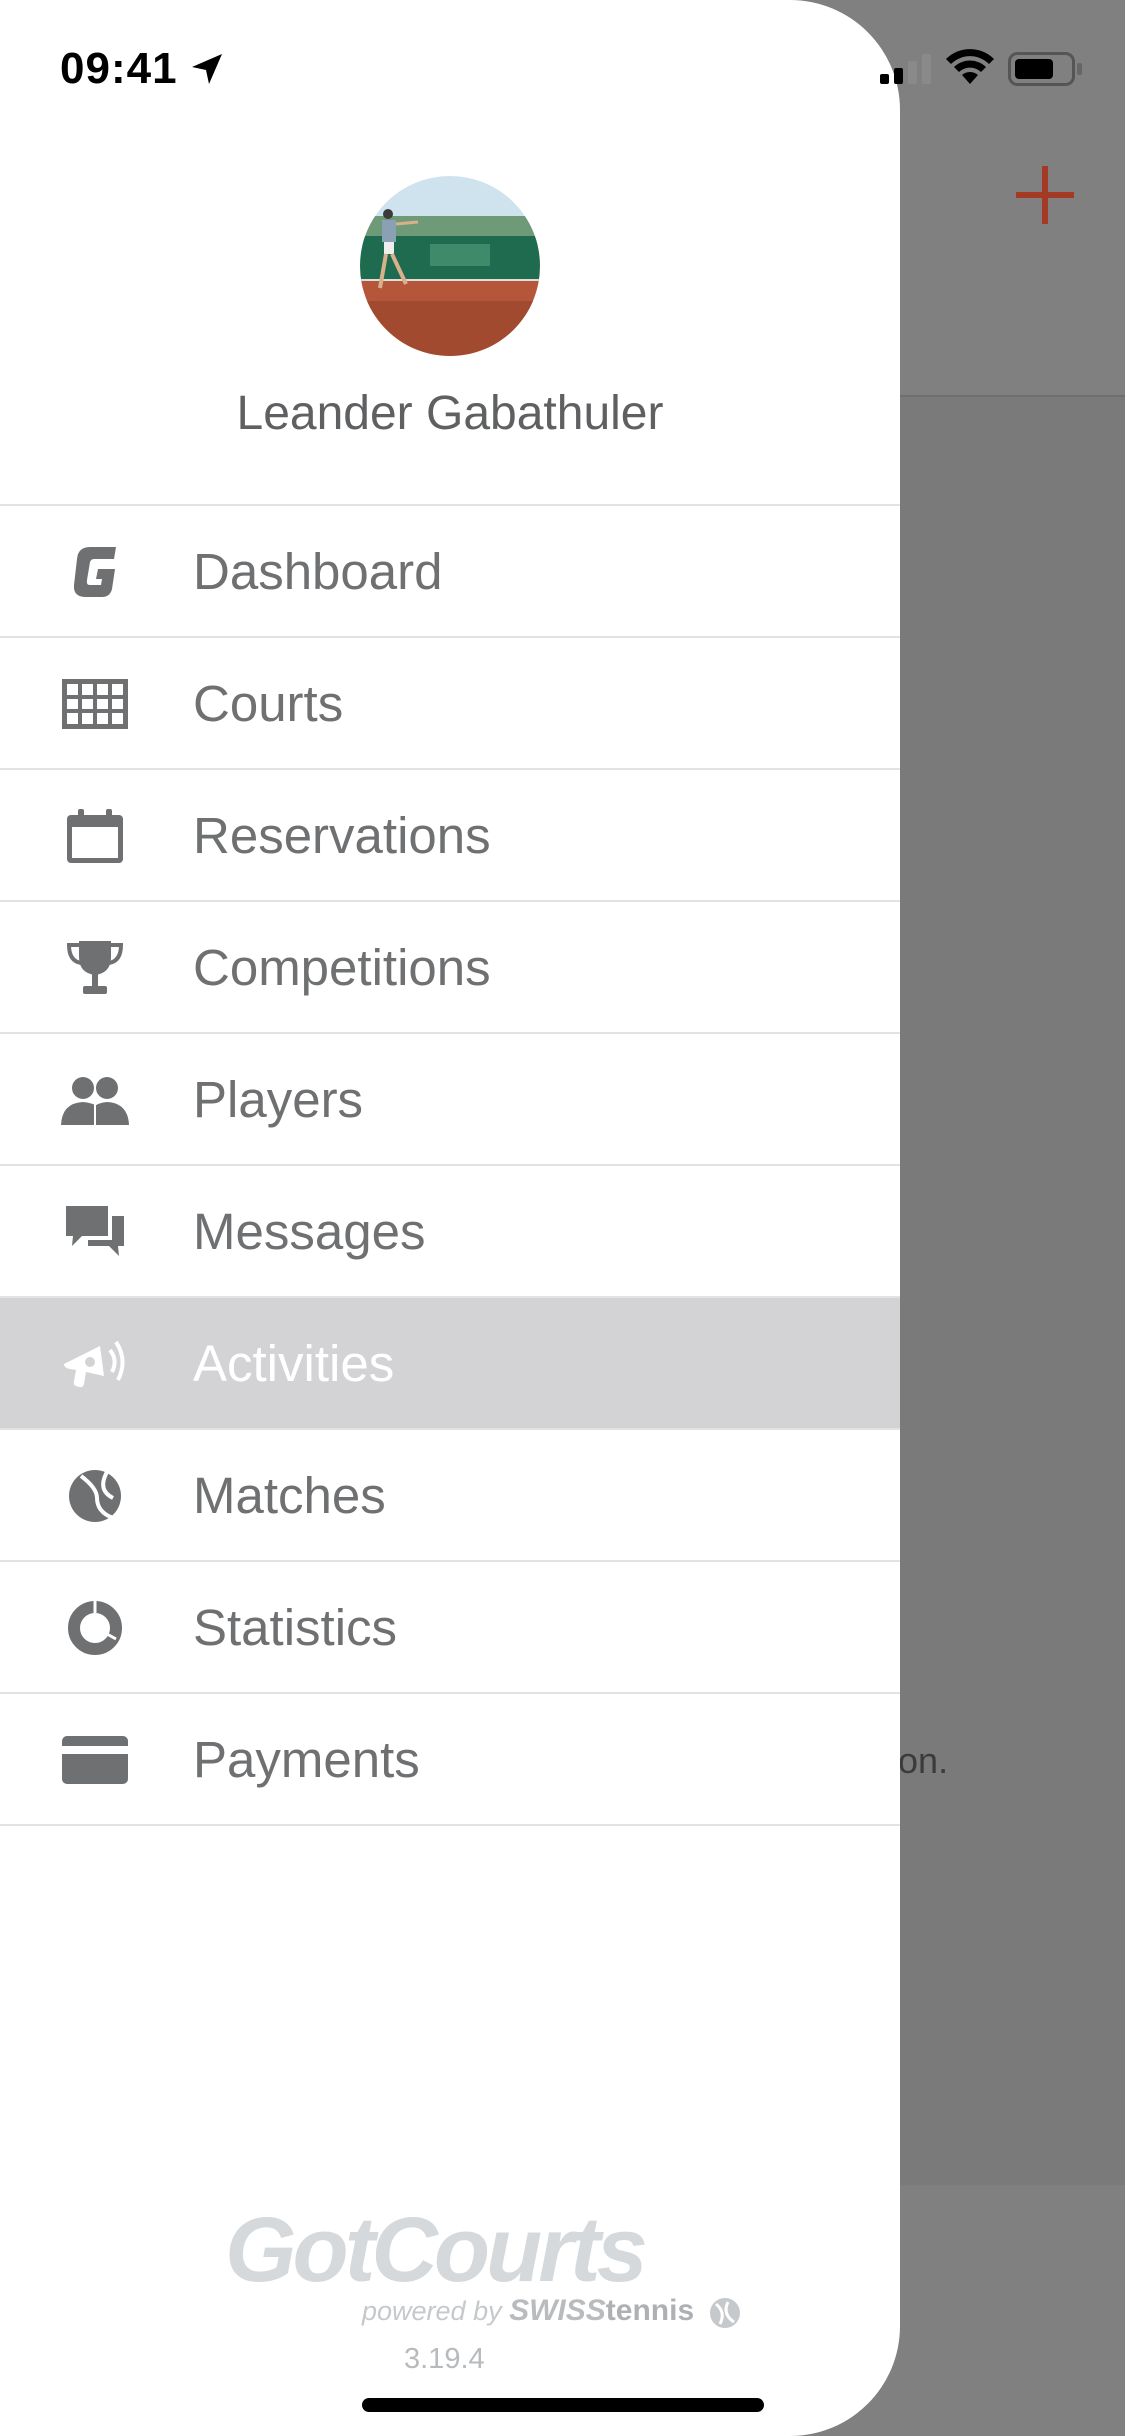 The image size is (1125, 2436). Describe the element at coordinates (450, 572) in the screenshot. I see `menu-item-dashboard: Dashboard` at that location.